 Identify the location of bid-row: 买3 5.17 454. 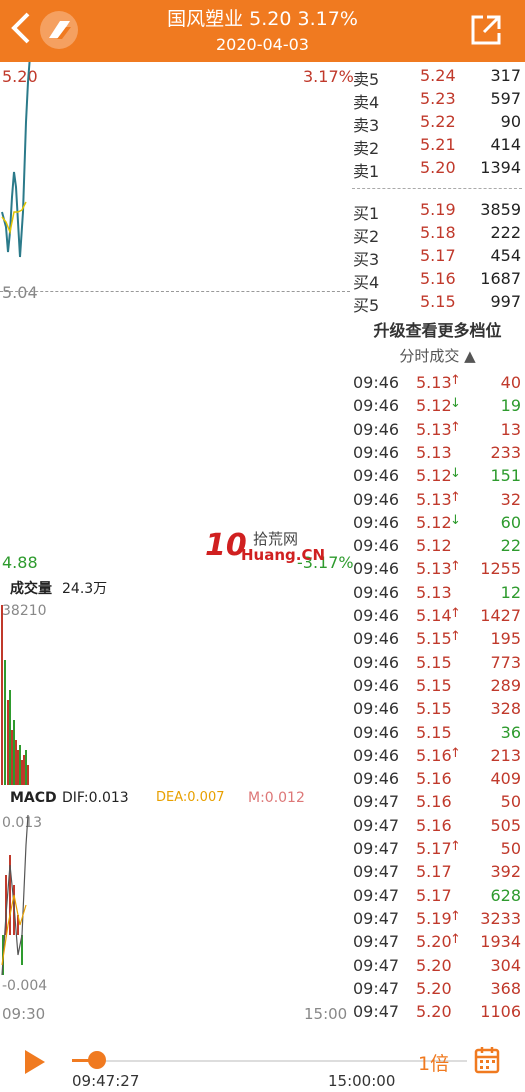
(437, 257).